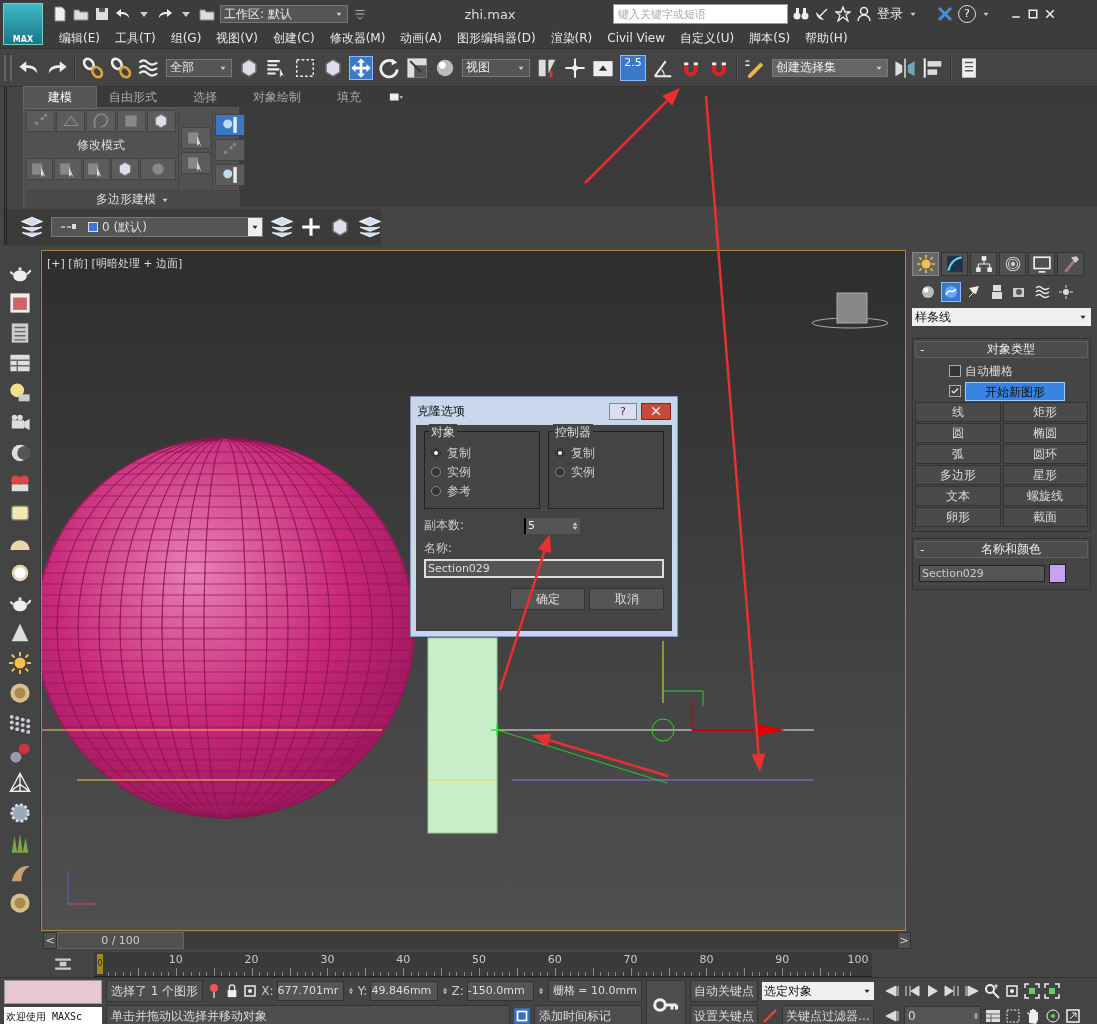  Describe the element at coordinates (942, 1015) in the screenshot. I see `frame-field: 0` at that location.